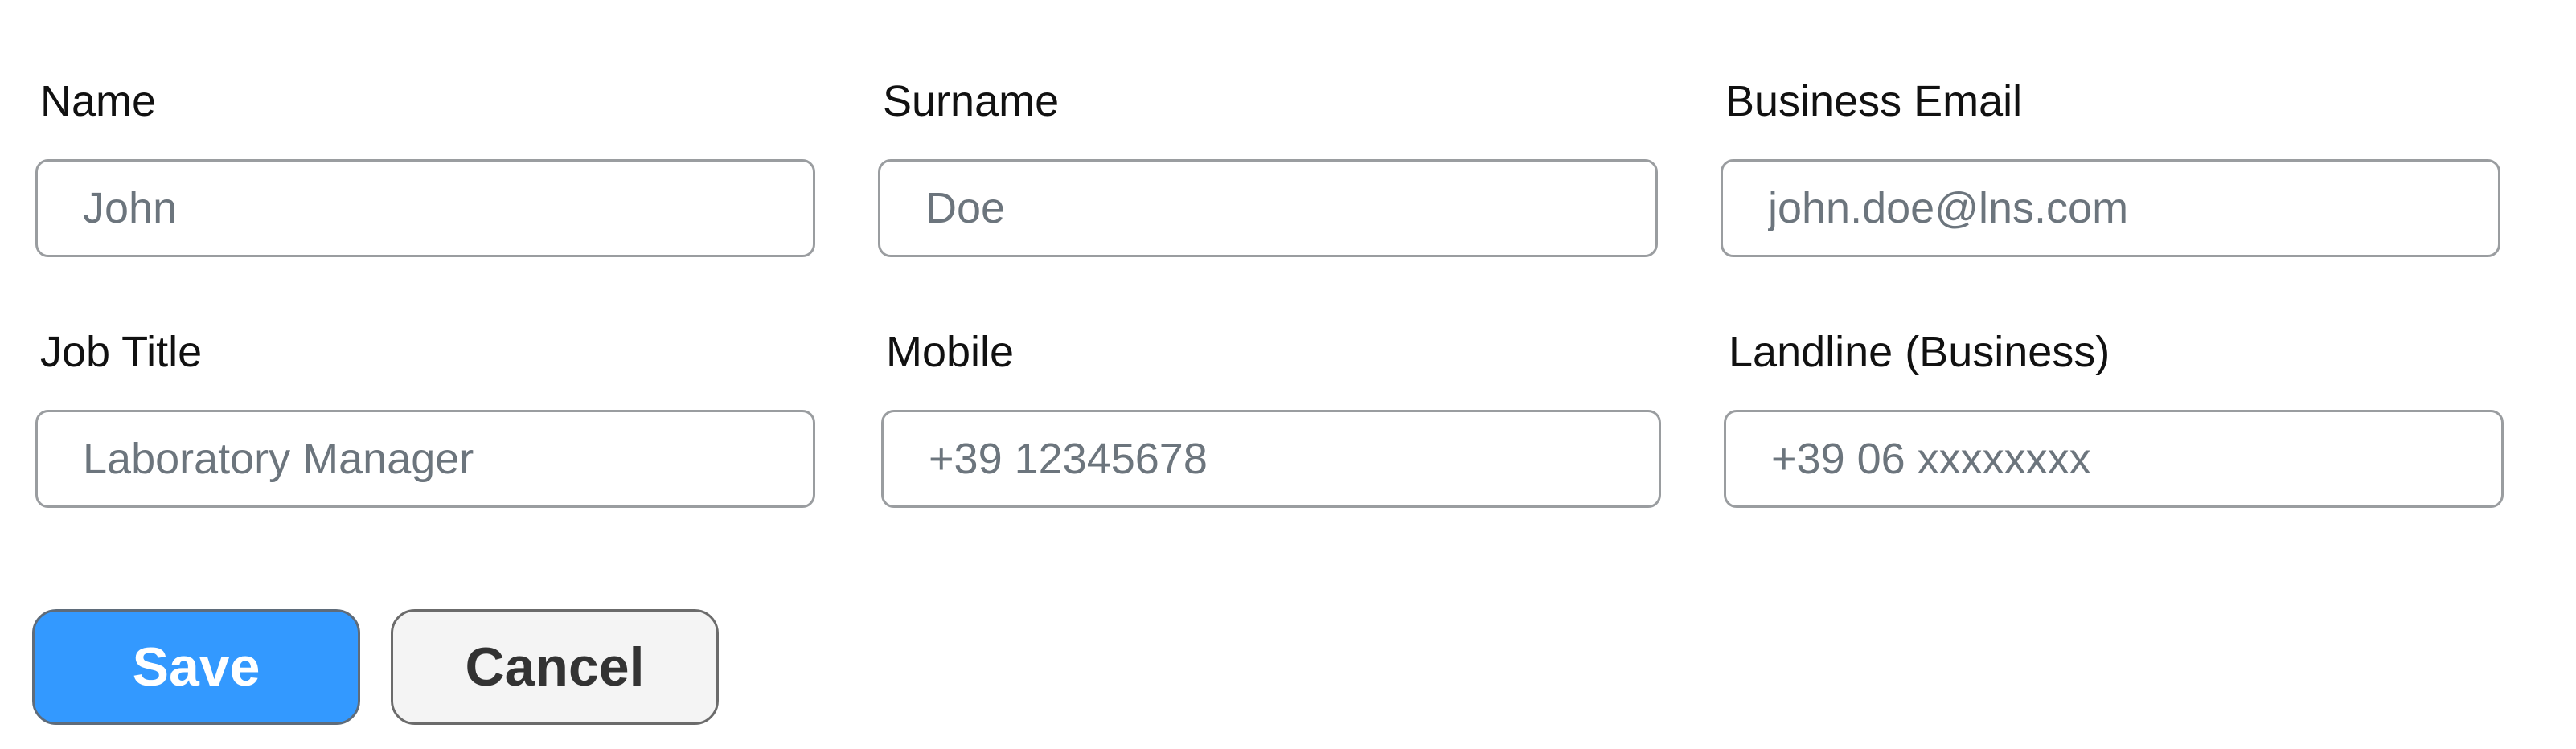 This screenshot has width=2576, height=749. I want to click on surname-label: Surname, so click(971, 101).